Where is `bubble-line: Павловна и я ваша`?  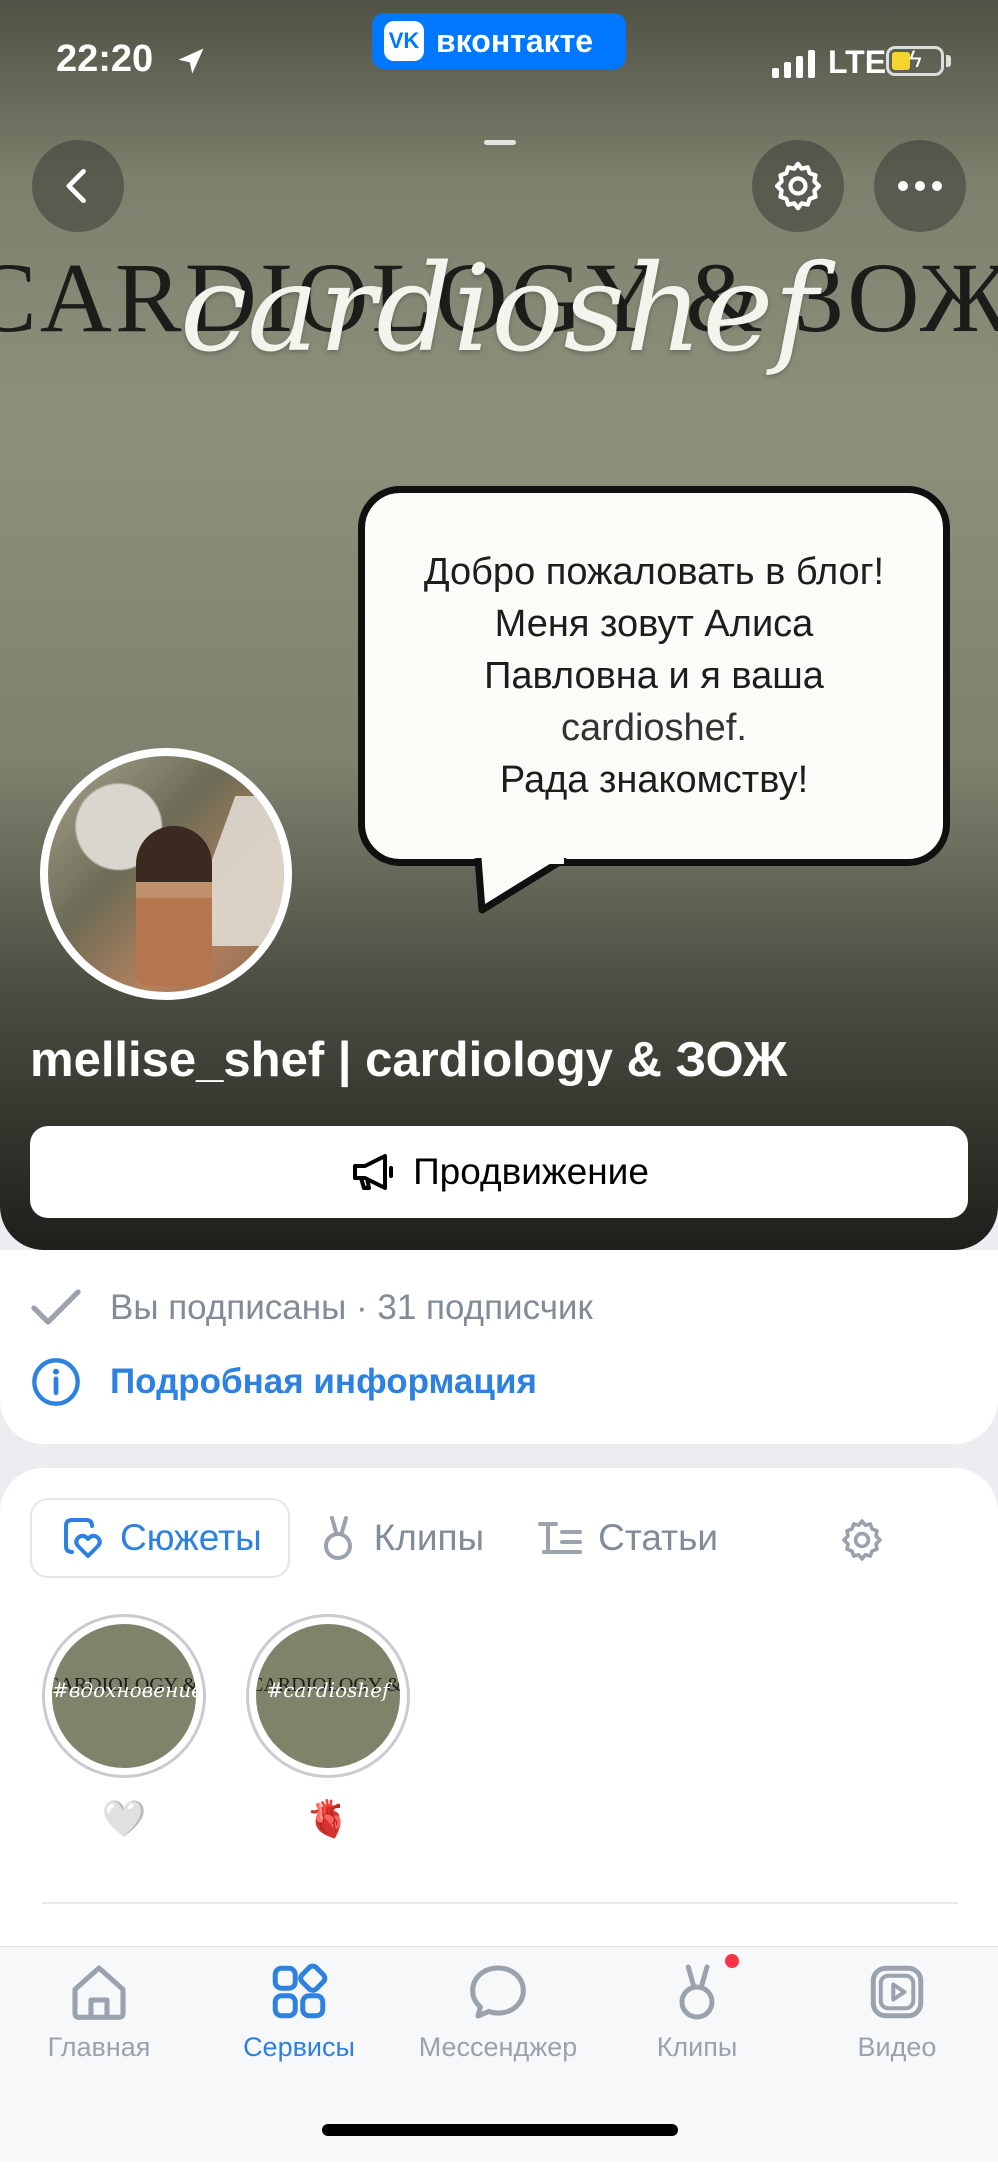 bubble-line: Павловна и я ваша is located at coordinates (654, 676).